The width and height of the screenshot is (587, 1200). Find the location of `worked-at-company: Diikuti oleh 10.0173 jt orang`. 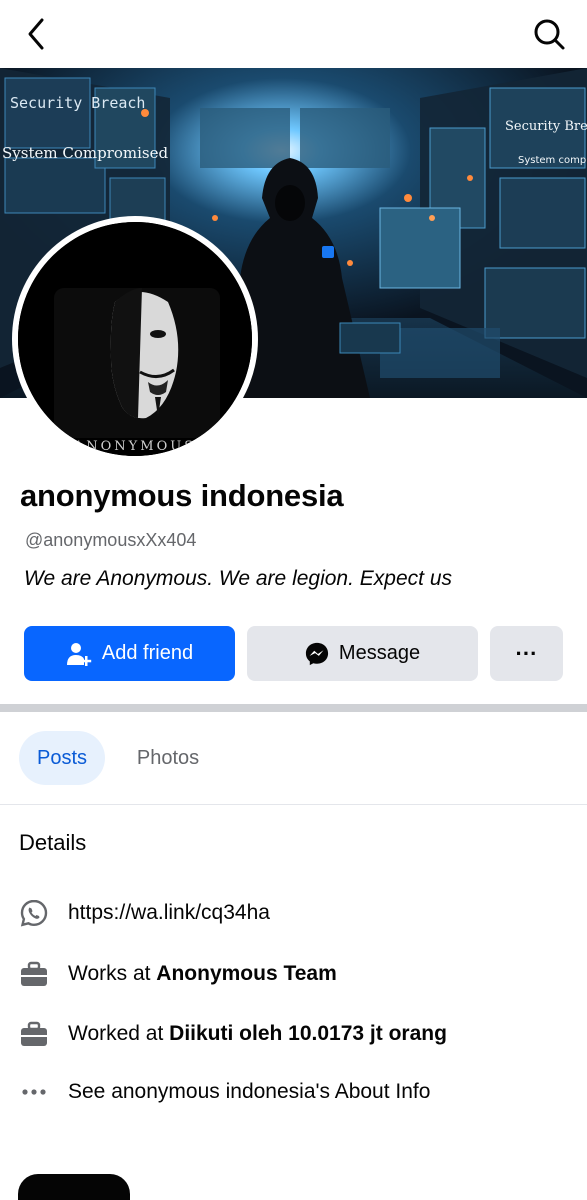

worked-at-company: Diikuti oleh 10.0173 jt orang is located at coordinates (308, 1033).